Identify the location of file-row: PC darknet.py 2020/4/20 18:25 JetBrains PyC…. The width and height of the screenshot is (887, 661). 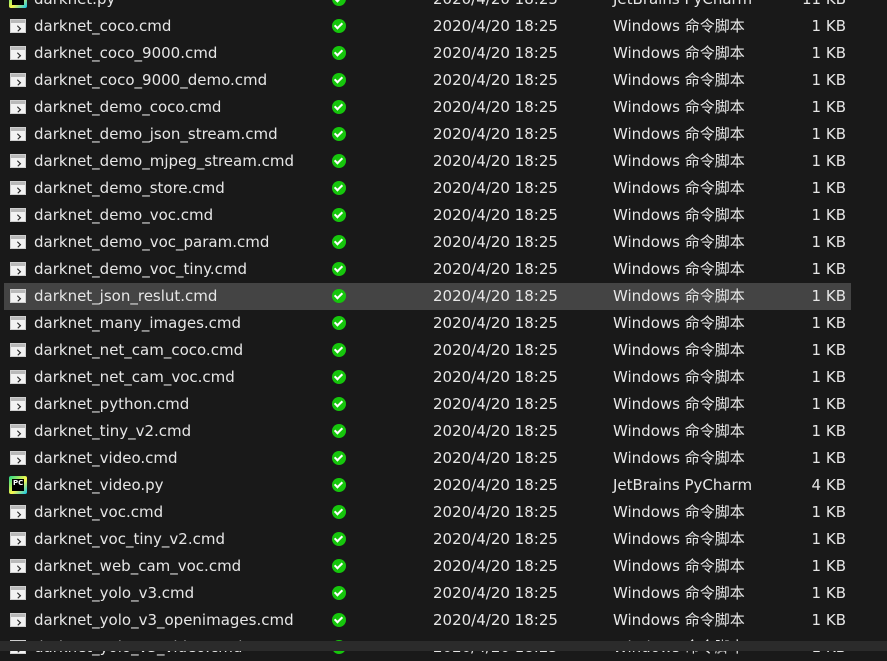
(443, 6).